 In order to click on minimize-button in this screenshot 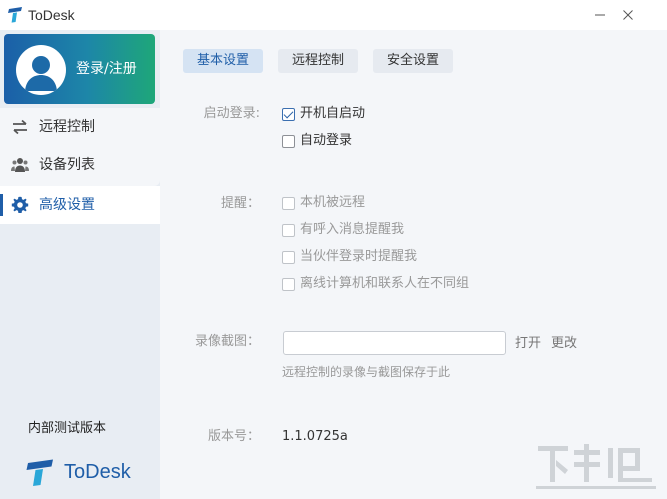, I will do `click(600, 15)`.